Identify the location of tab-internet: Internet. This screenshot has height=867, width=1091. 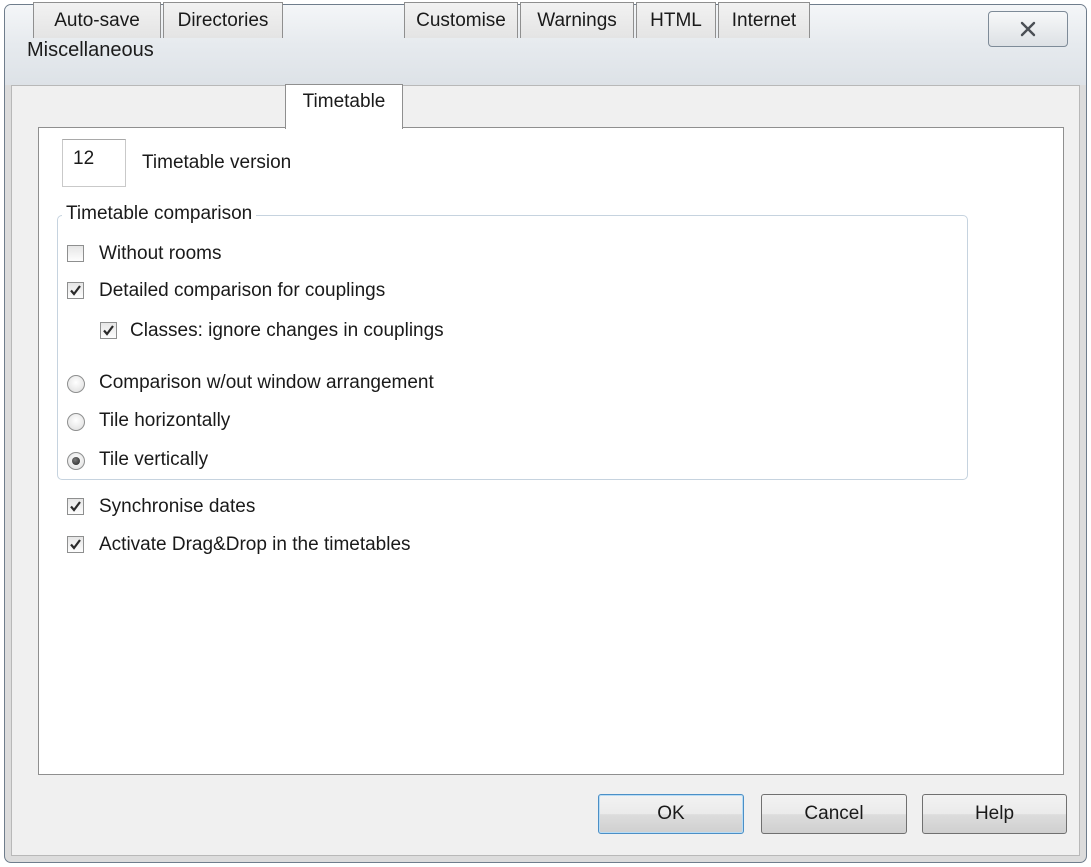
(764, 20).